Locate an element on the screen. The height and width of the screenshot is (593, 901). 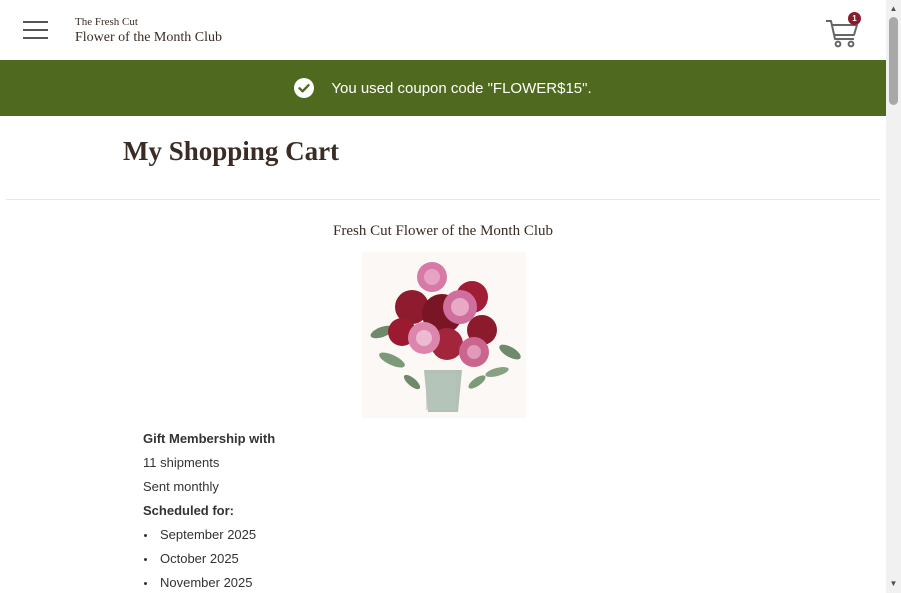
logo-big-text: Flower of the Month Club is located at coordinates (148, 37).